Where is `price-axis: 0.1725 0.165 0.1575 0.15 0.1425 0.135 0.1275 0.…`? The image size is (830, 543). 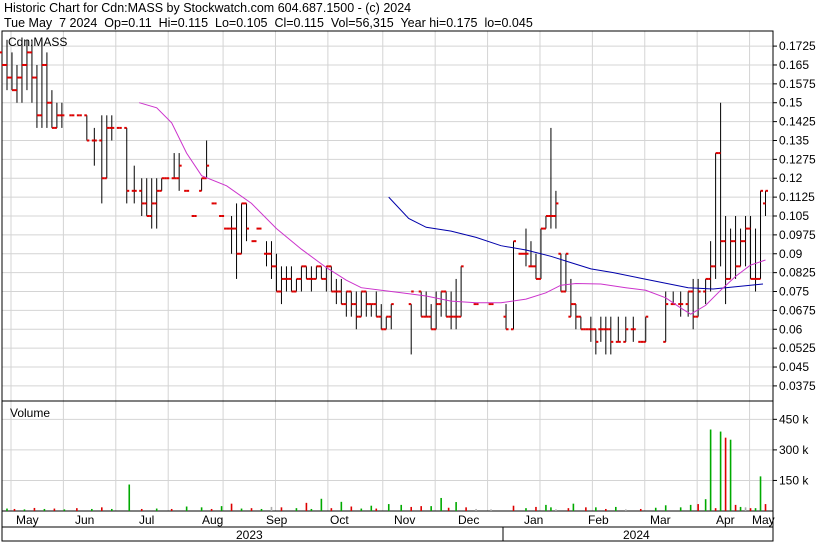
price-axis: 0.1725 0.165 0.1575 0.15 0.1425 0.135 0.1275 0.… is located at coordinates (794, 216).